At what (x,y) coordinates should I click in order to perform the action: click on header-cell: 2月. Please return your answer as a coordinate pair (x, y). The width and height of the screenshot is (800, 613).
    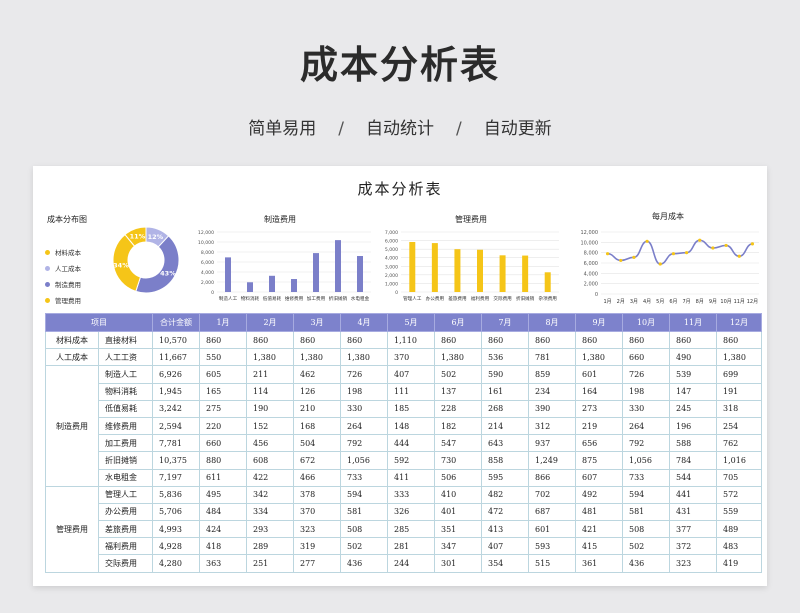
    Looking at the image, I should click on (270, 322).